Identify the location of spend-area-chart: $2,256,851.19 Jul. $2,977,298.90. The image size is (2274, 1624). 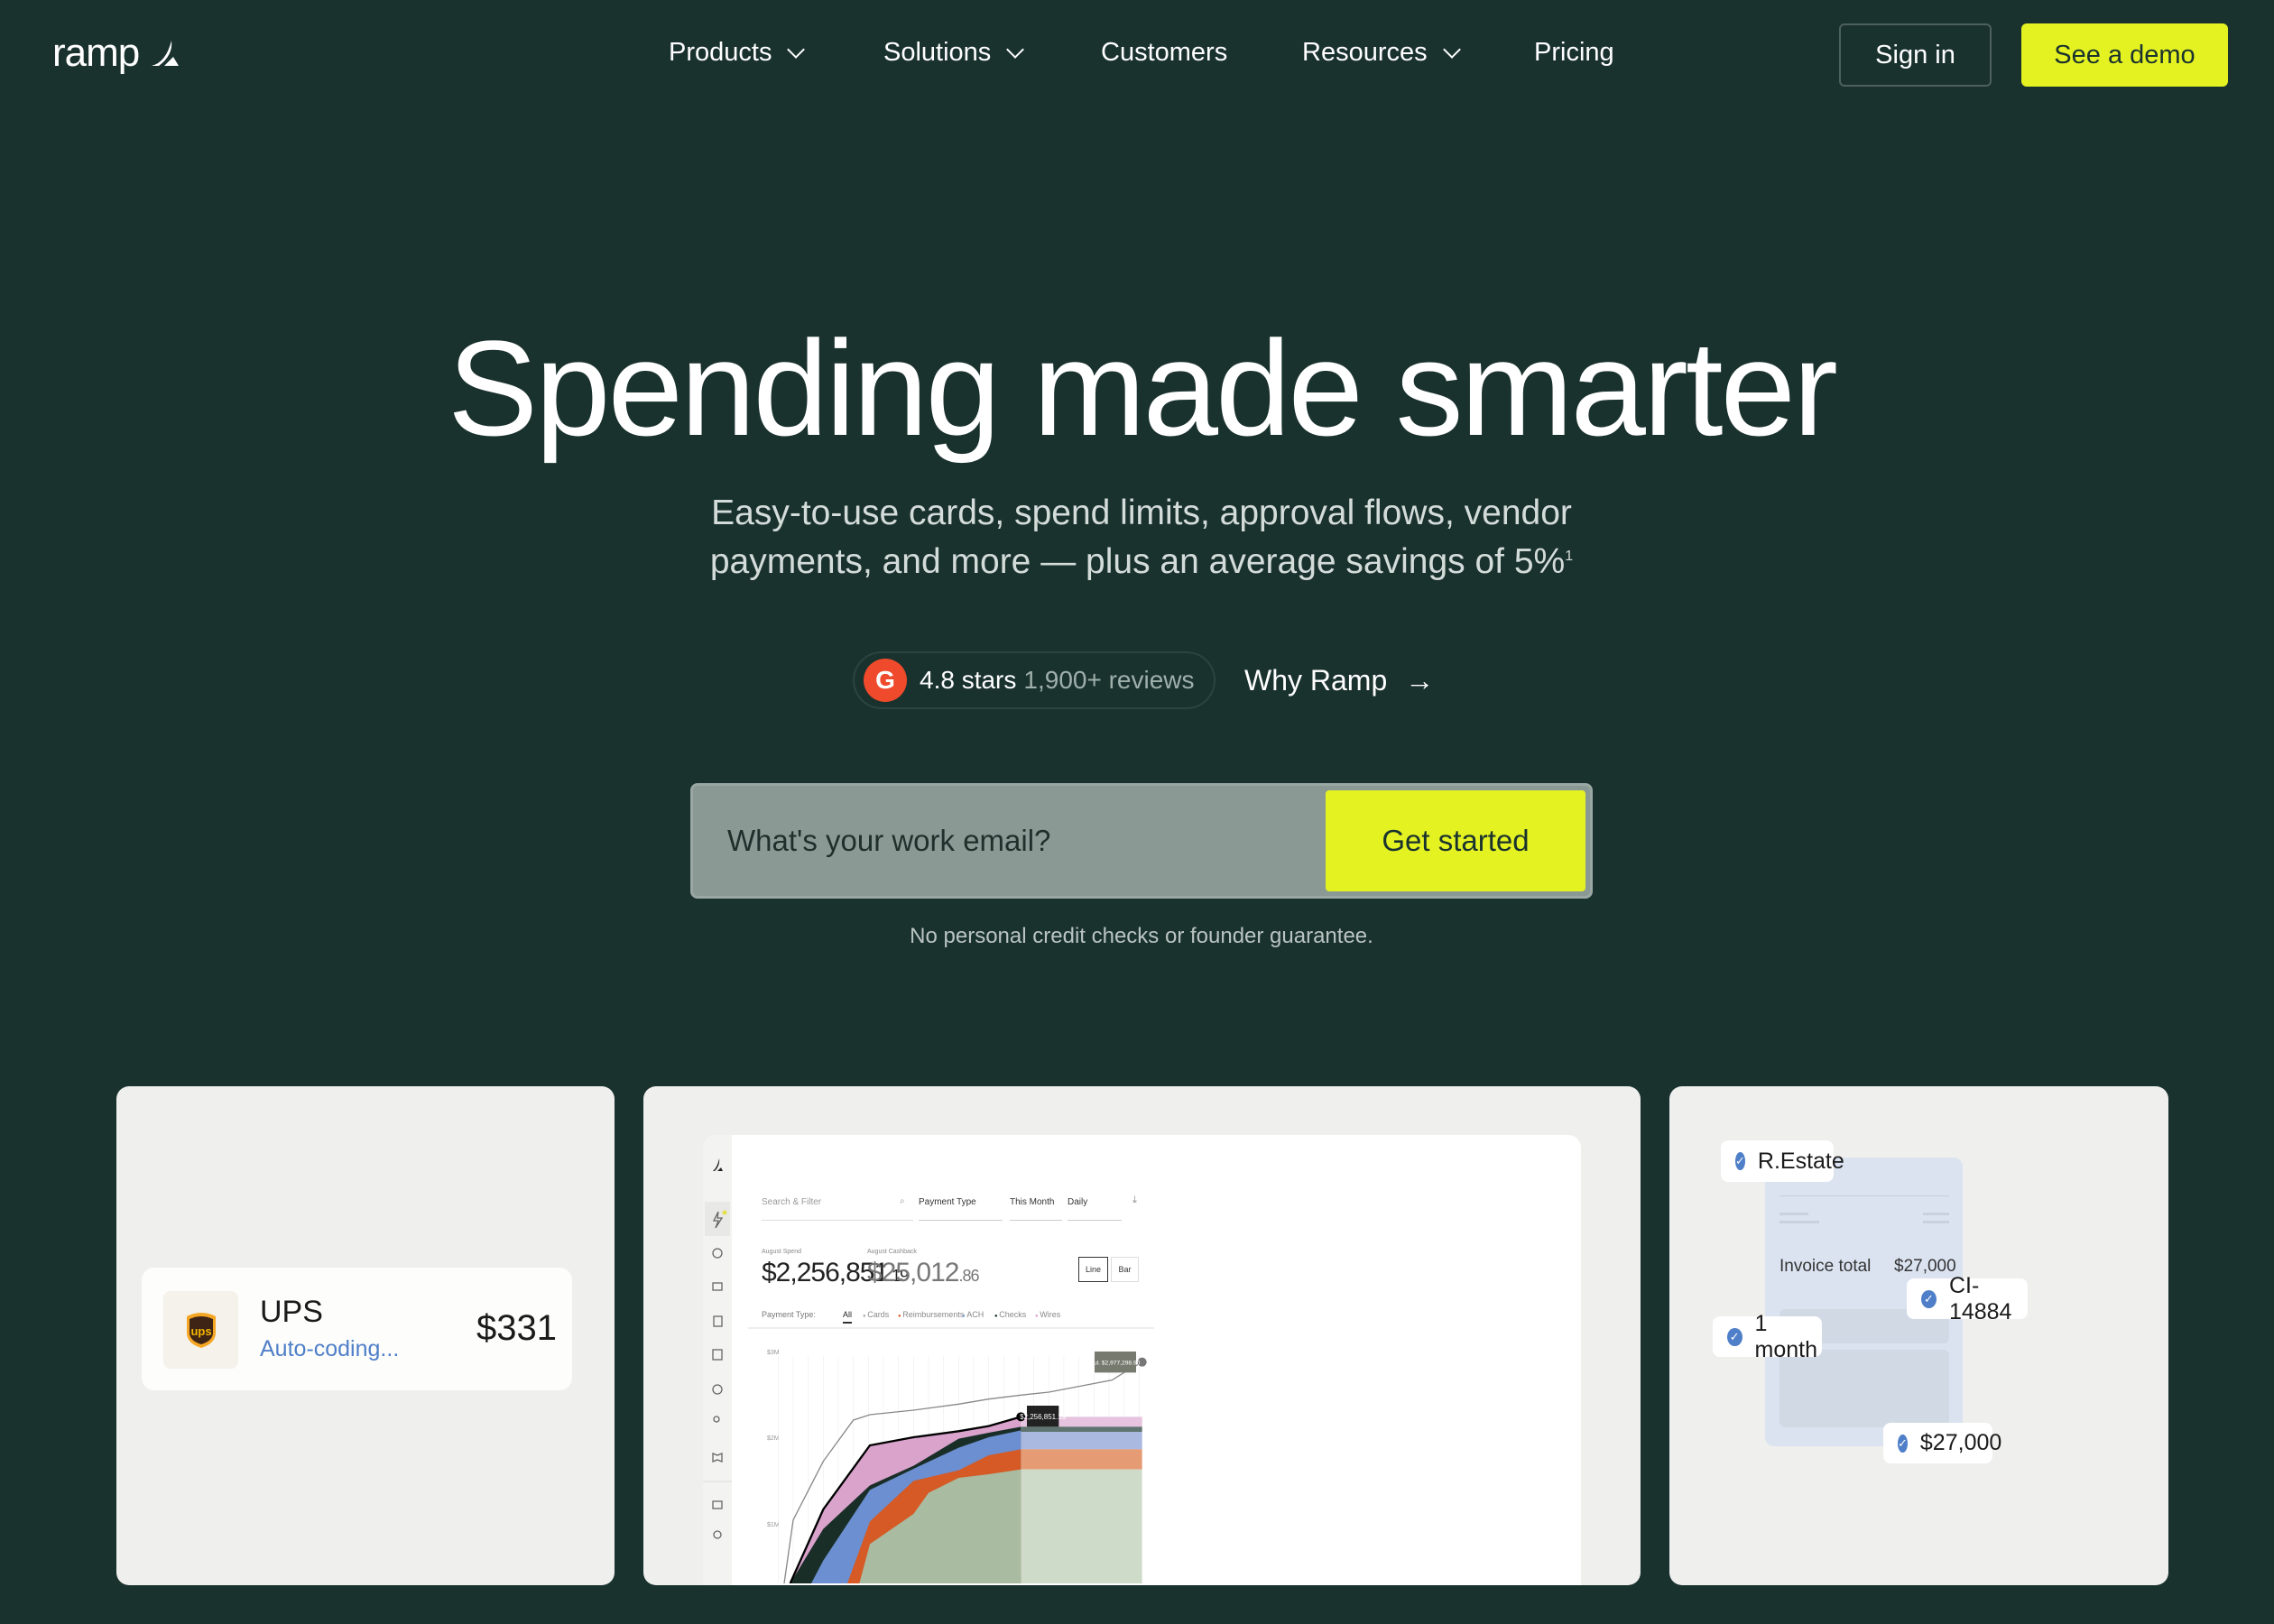
(962, 1468).